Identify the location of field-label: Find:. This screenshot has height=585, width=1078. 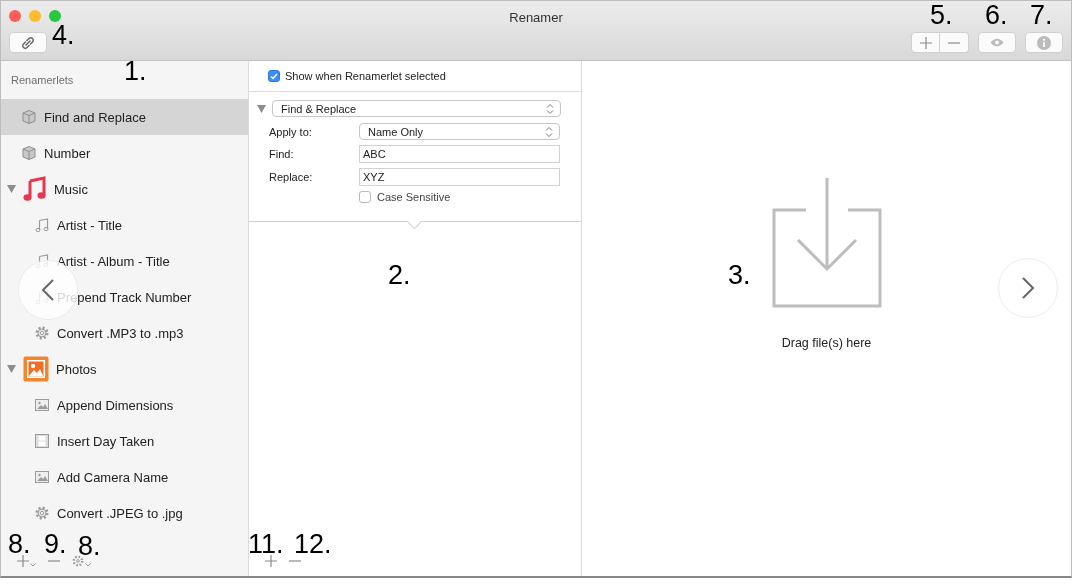
(282, 154).